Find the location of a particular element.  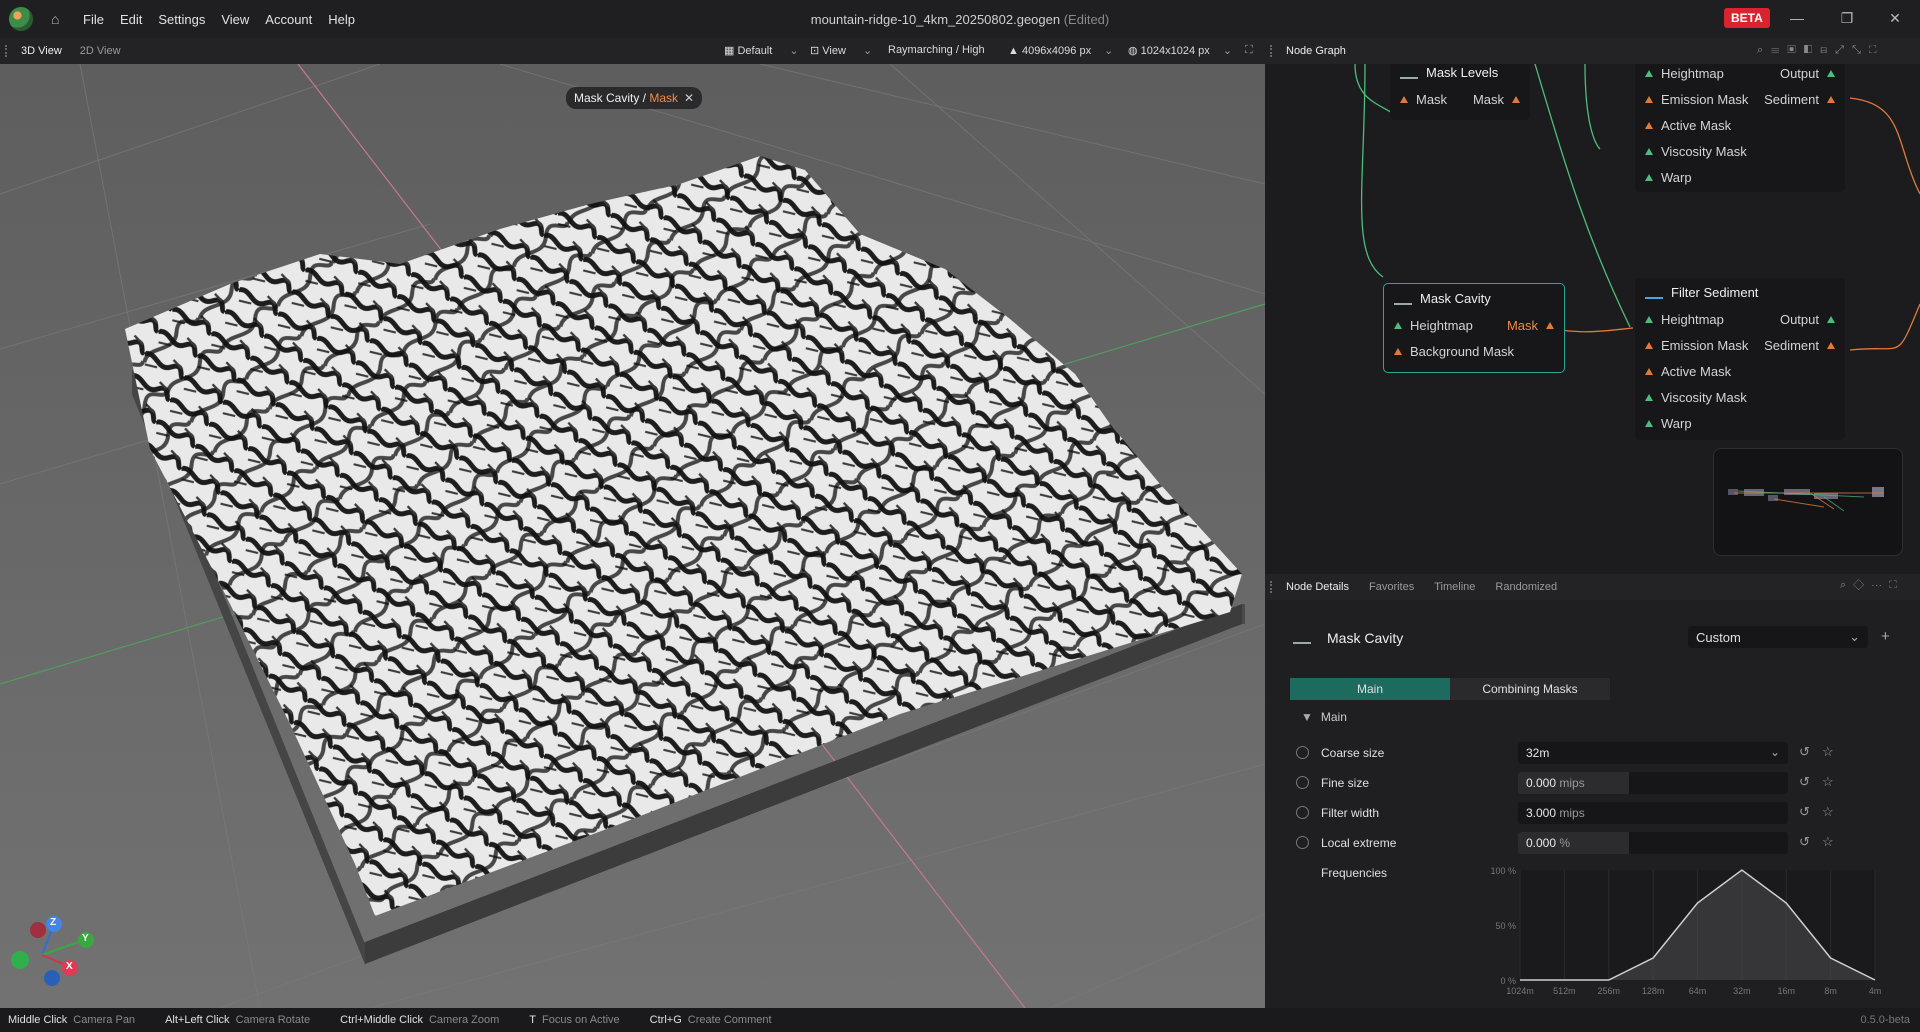

menu-file: File is located at coordinates (93, 19).